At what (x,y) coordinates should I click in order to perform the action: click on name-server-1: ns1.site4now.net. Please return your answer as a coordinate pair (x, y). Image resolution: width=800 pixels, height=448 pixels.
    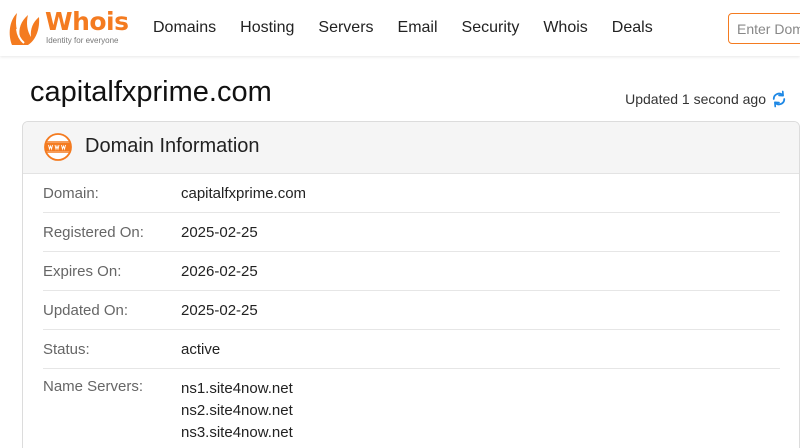
    Looking at the image, I should click on (237, 388).